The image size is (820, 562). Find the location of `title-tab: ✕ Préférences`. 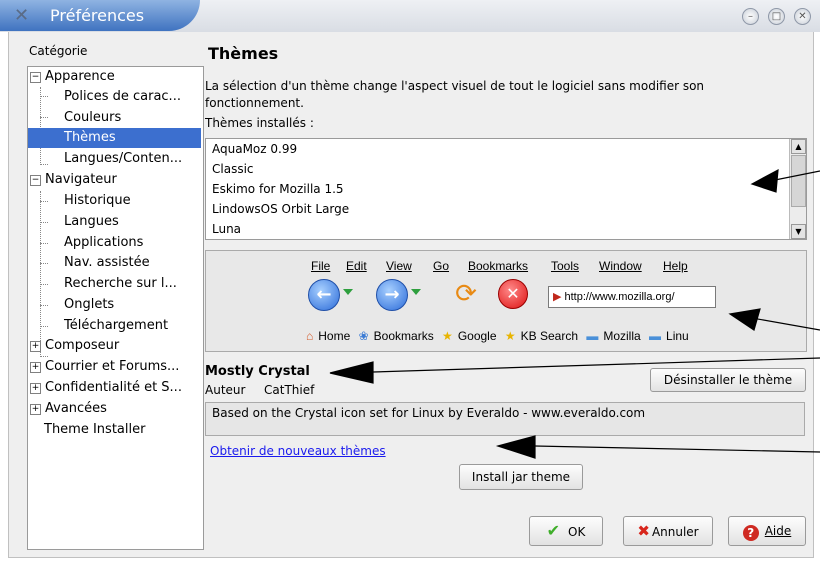

title-tab: ✕ Préférences is located at coordinates (100, 15).